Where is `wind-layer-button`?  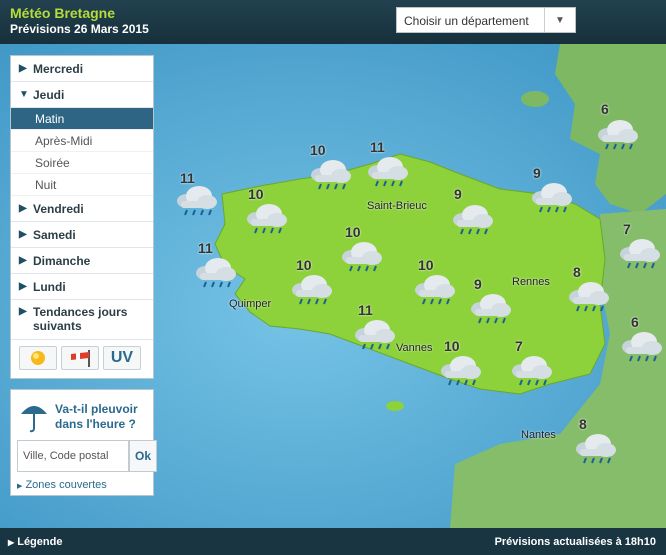
wind-layer-button is located at coordinates (80, 358).